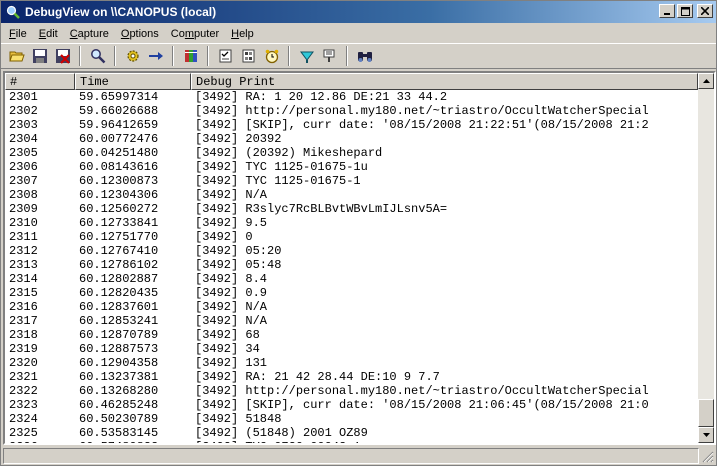 This screenshot has height=466, width=717. What do you see at coordinates (48, 33) in the screenshot?
I see `menu-edit: Edit` at bounding box center [48, 33].